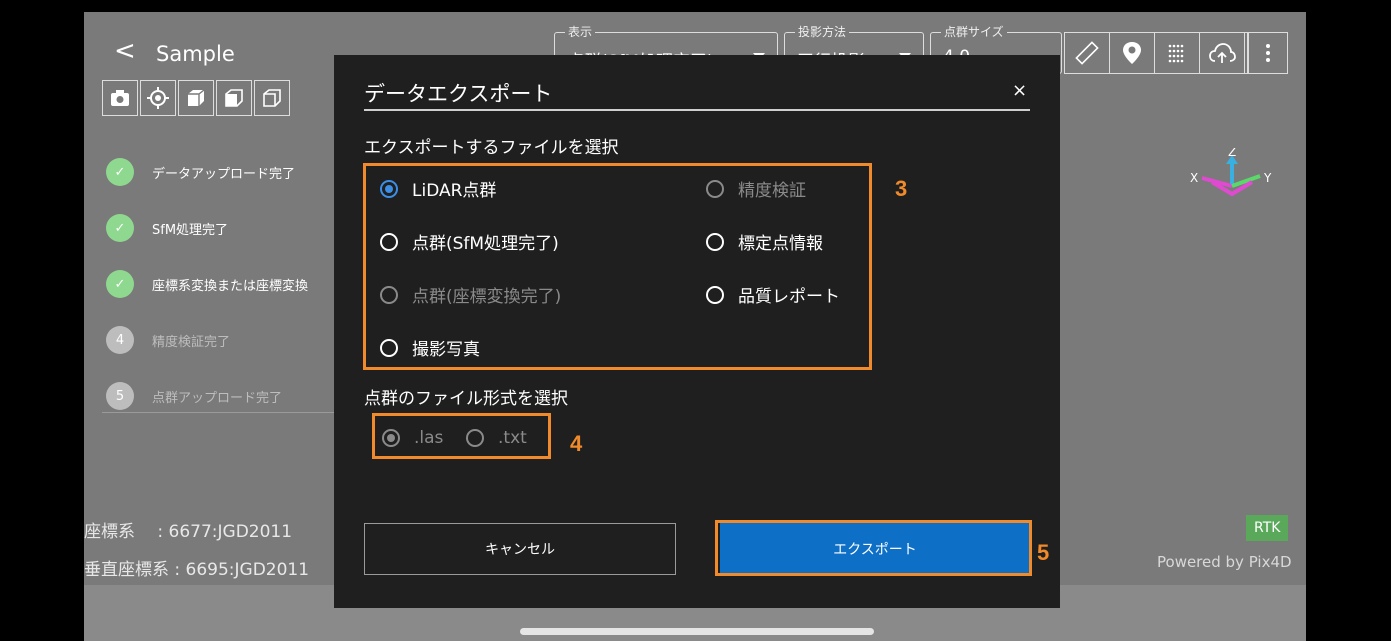  I want to click on axis-y-label: Y, so click(1267, 178).